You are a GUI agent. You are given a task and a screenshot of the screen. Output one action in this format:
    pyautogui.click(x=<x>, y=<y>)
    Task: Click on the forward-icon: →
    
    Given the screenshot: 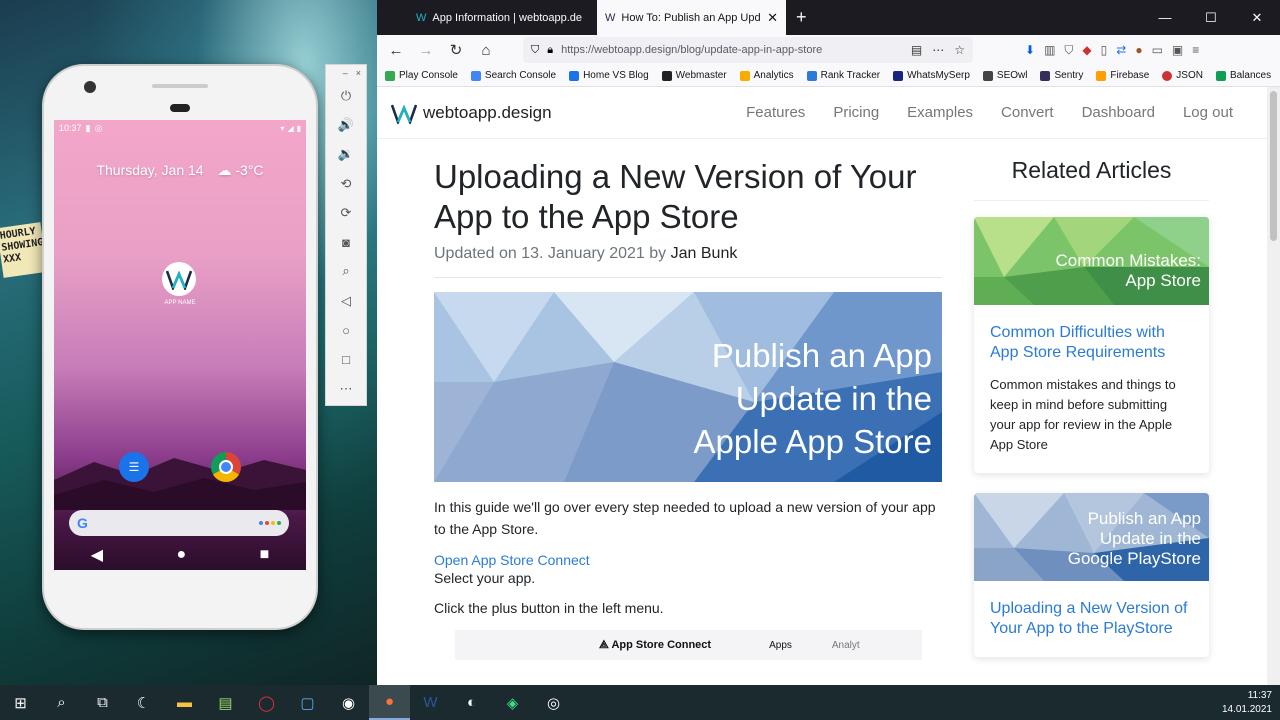 What is the action you would take?
    pyautogui.click(x=426, y=50)
    